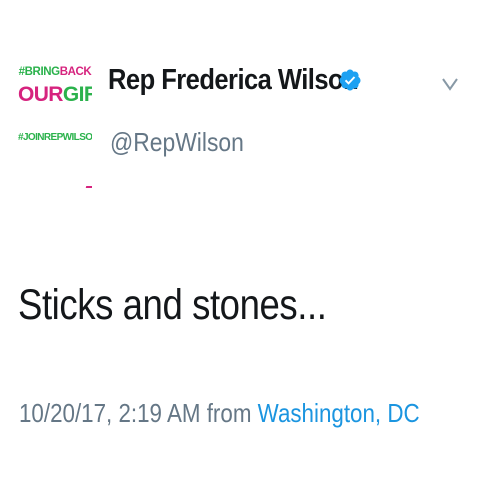  I want to click on avatar: #BRINGBACK OURGIRLS #JOINREPWILSON, so click(55, 112).